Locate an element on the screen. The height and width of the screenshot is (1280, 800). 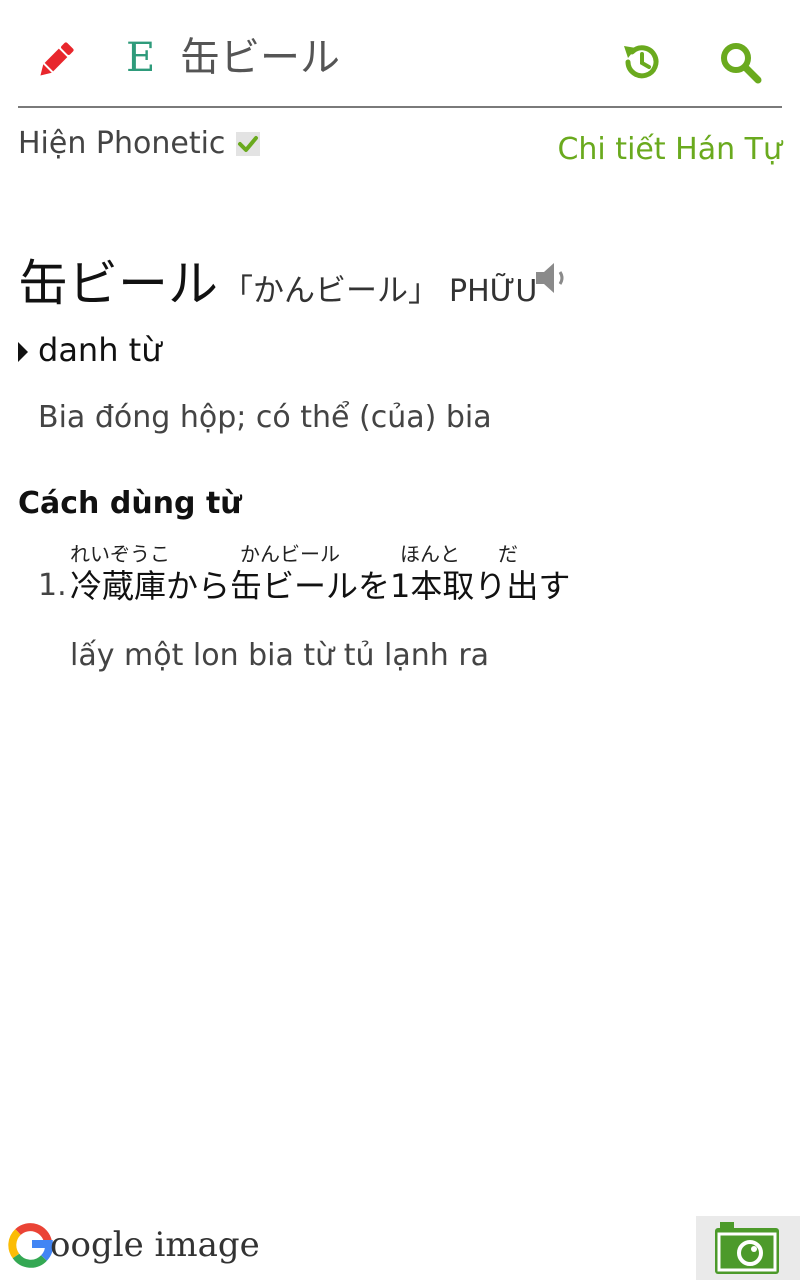
headword-row: 缶ビール 「かんビール」 PHỮU is located at coordinates (278, 278).